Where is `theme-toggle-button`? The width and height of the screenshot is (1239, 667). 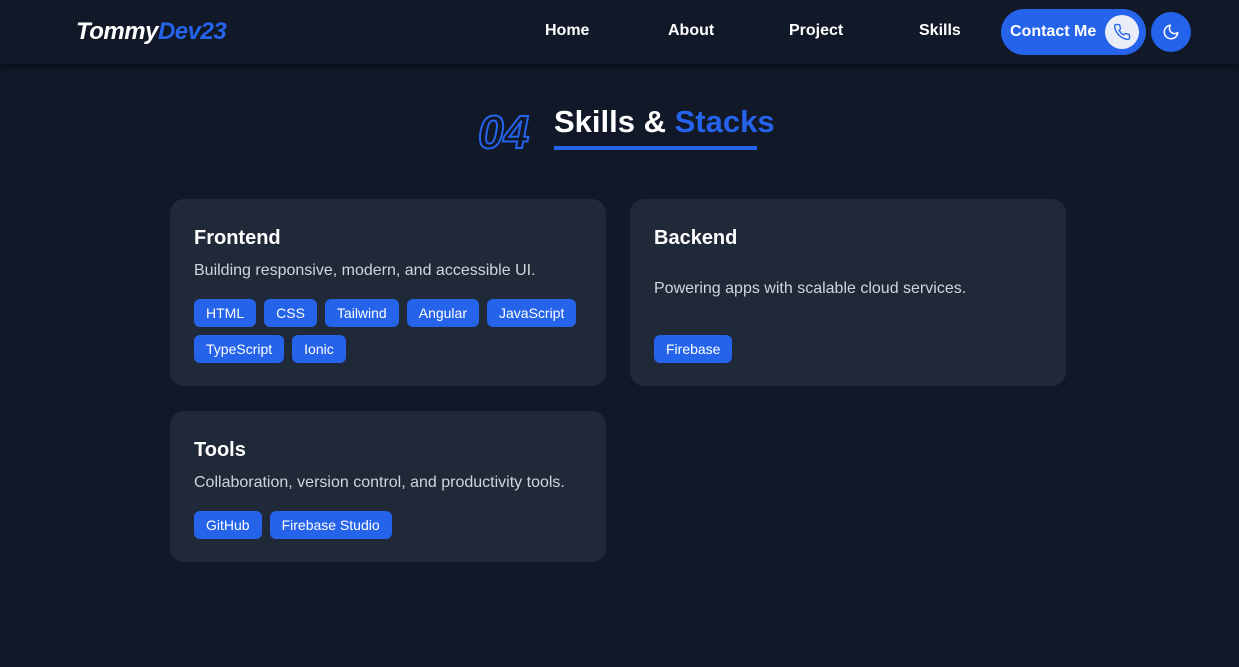 theme-toggle-button is located at coordinates (1171, 32).